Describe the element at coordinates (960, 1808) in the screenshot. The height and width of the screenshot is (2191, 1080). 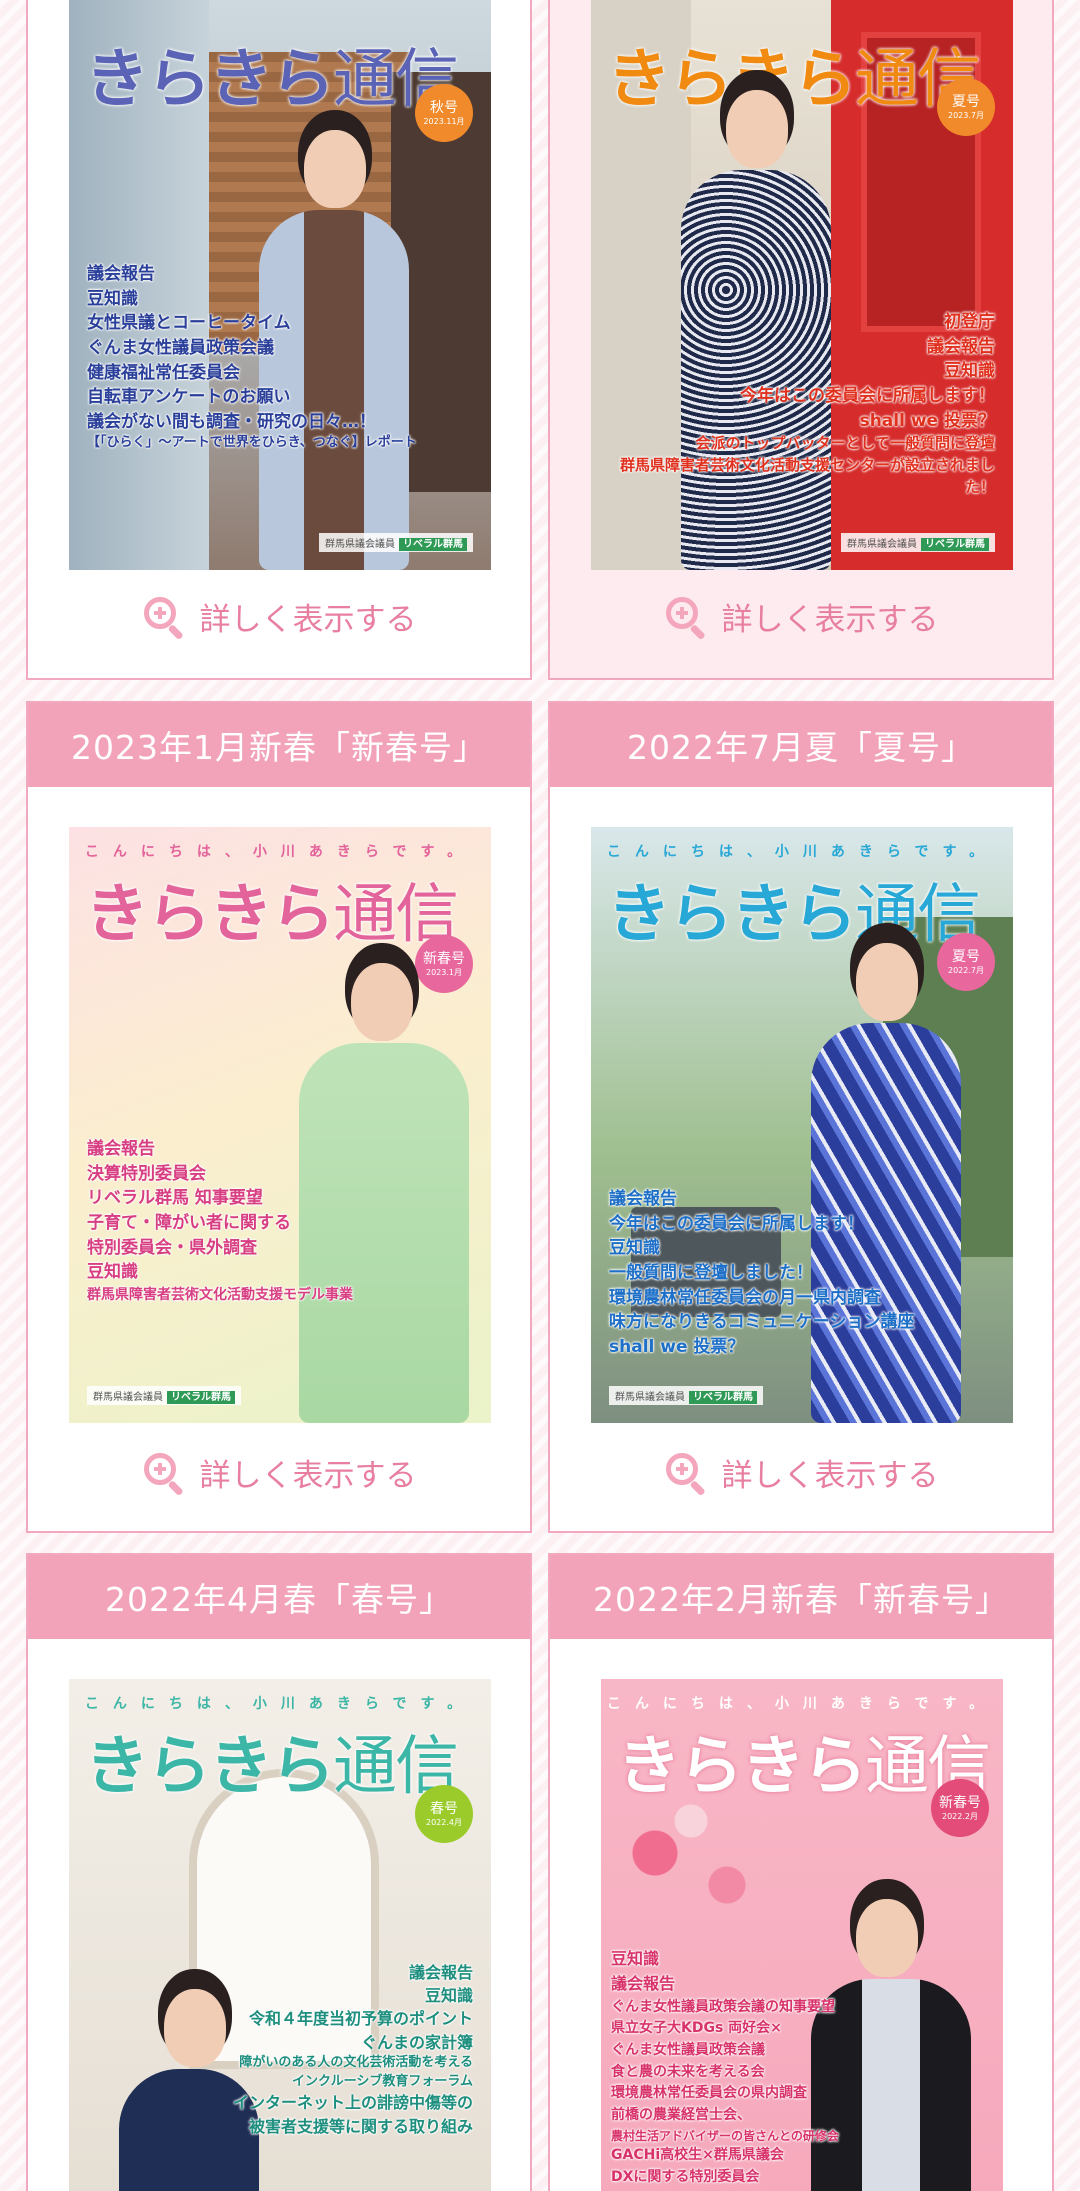
I see `season-badge: 新春号 2022.2月` at that location.